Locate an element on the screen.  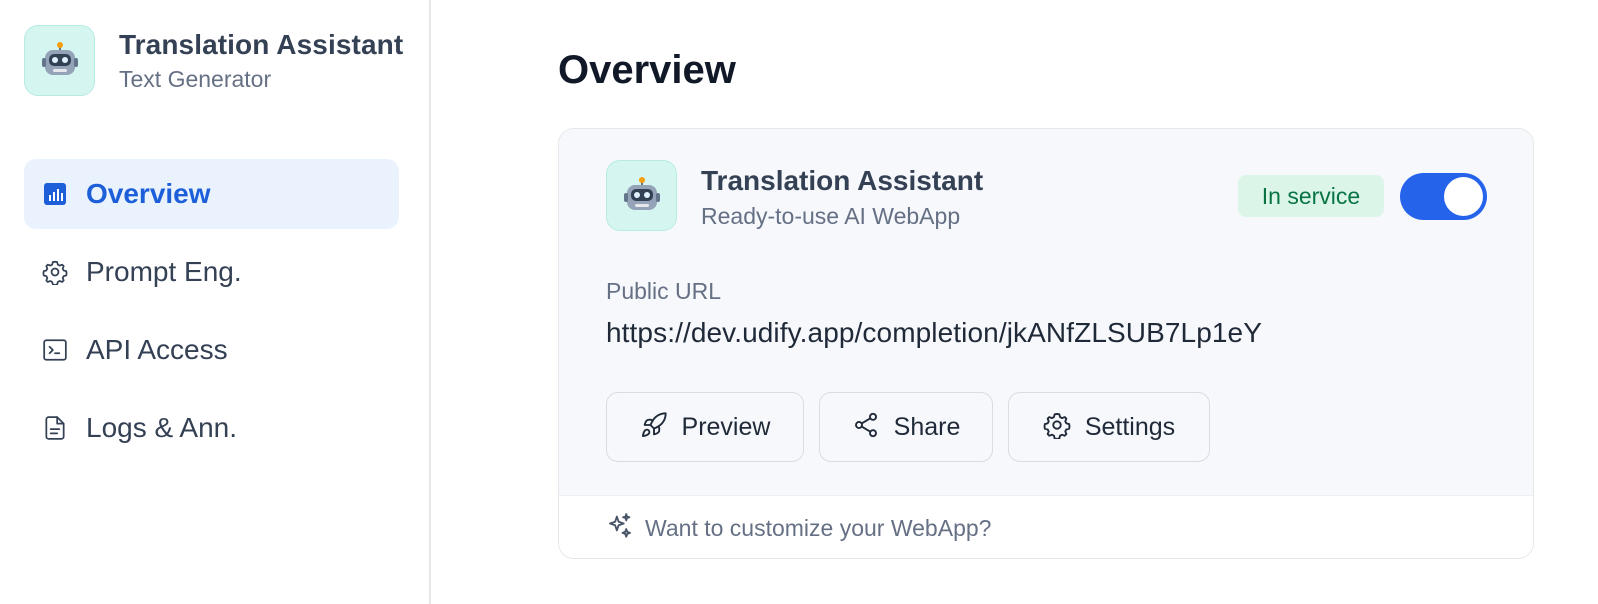
card-avatar is located at coordinates (641, 195).